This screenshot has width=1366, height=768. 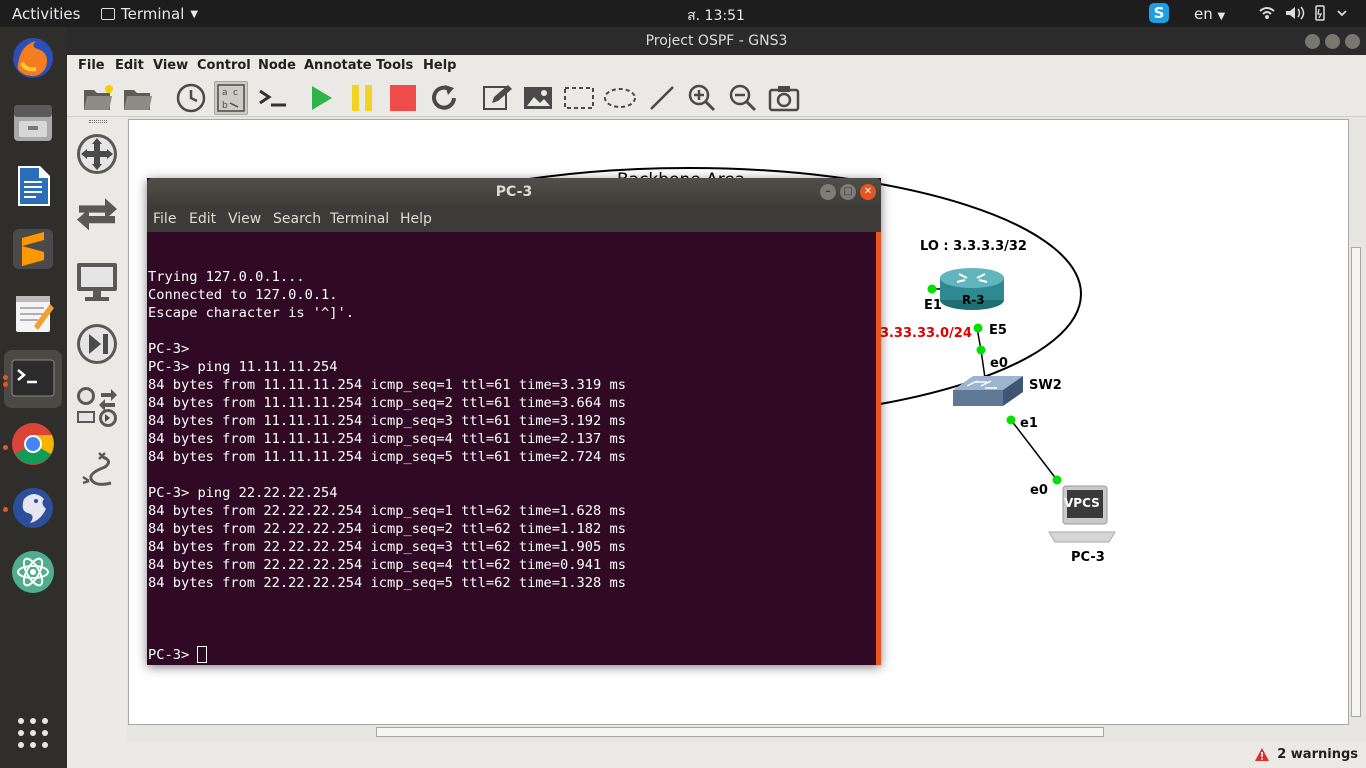 I want to click on link-dot-e1, so click(x=932, y=289).